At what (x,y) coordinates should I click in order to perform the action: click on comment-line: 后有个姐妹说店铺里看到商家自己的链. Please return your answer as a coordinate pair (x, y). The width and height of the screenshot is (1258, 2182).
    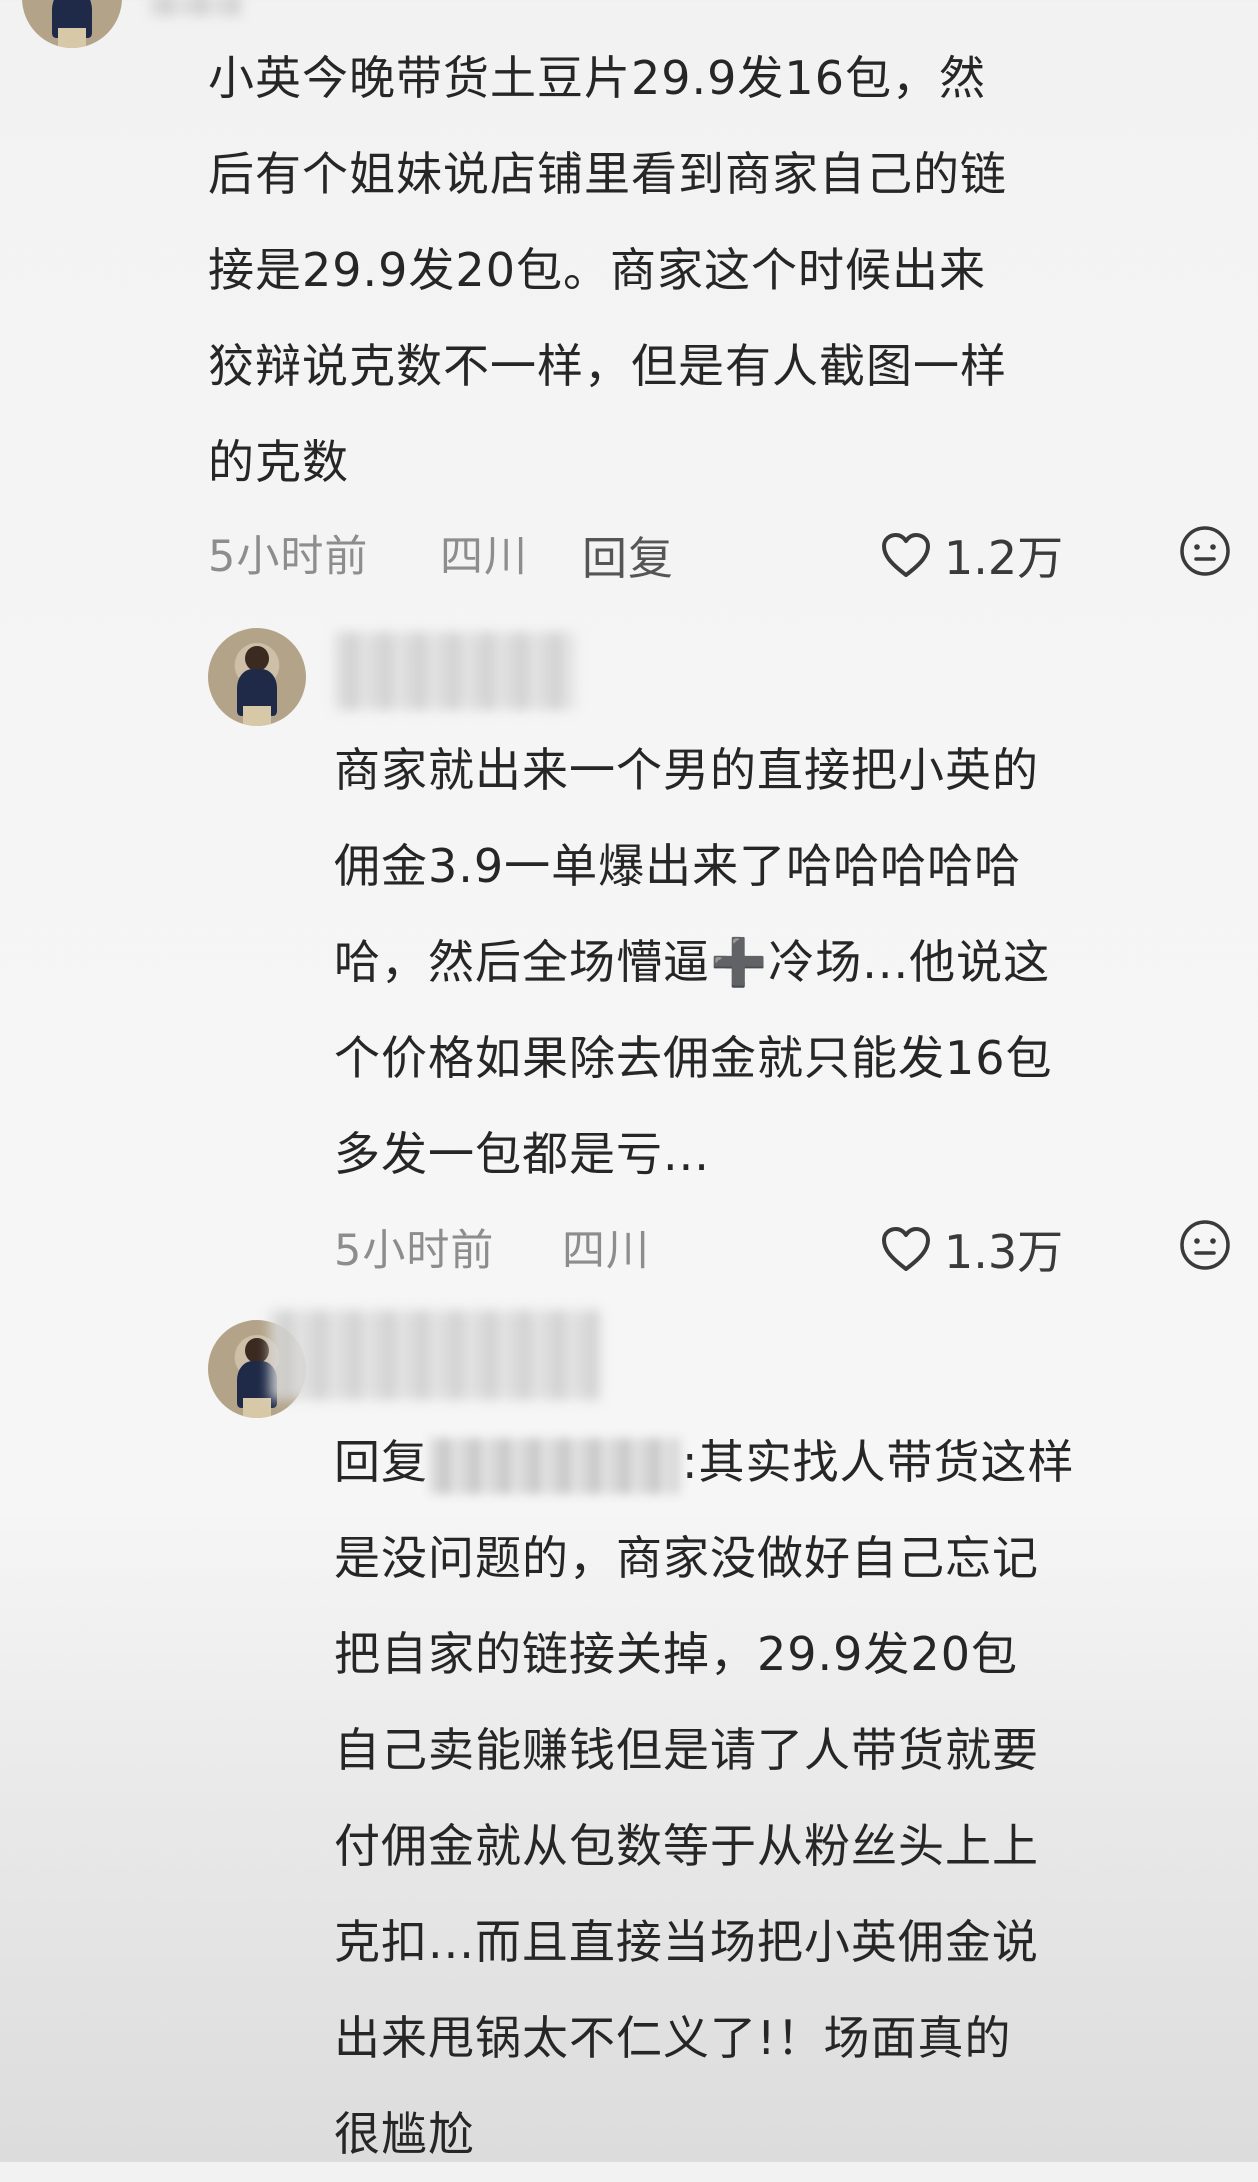
    Looking at the image, I should click on (607, 174).